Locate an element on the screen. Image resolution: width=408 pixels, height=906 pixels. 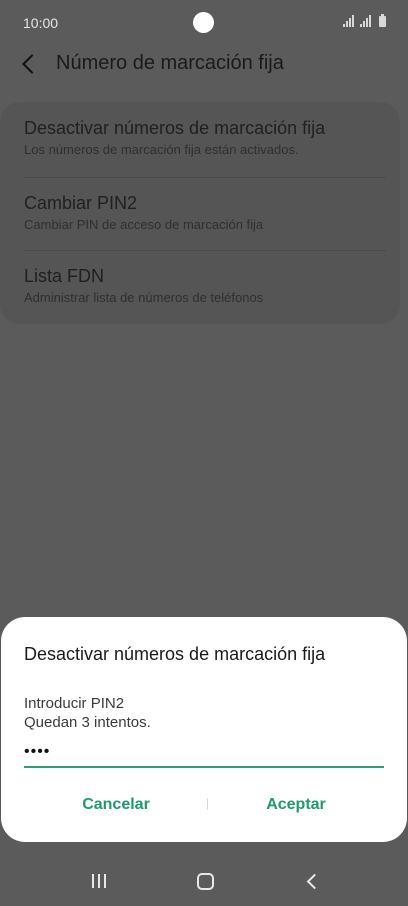
setting-subtitle: Cambiar PIN de acceso de marcación fija is located at coordinates (144, 224).